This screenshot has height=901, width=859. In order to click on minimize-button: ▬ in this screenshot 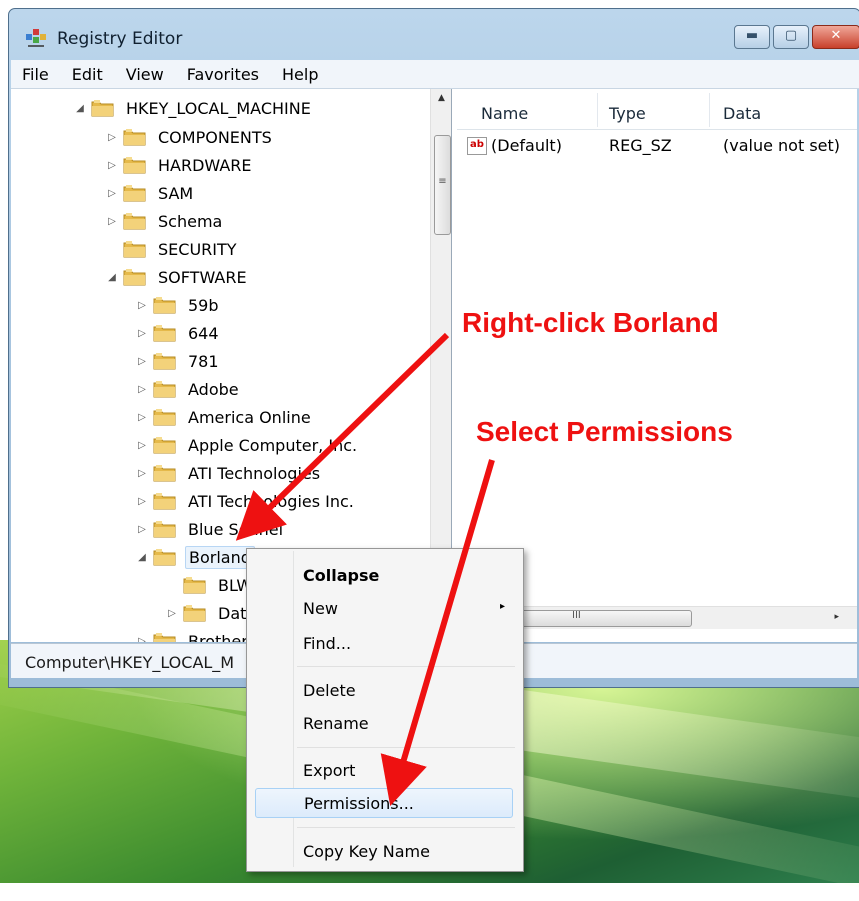, I will do `click(752, 37)`.